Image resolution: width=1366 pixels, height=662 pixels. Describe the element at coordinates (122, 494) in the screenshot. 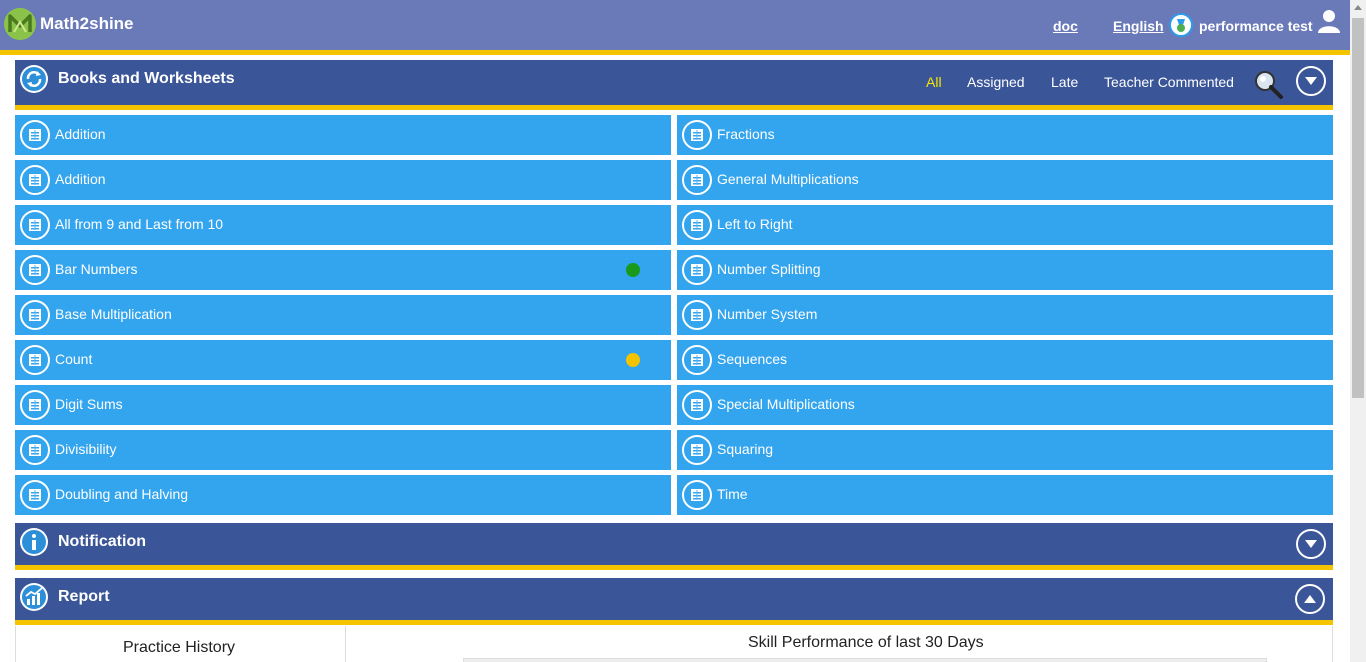

I see `book-label: Doubling and Halving` at that location.